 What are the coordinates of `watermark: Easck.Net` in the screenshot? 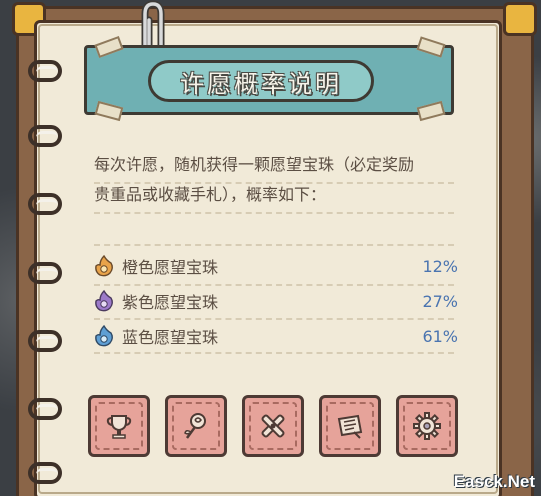 It's located at (494, 481).